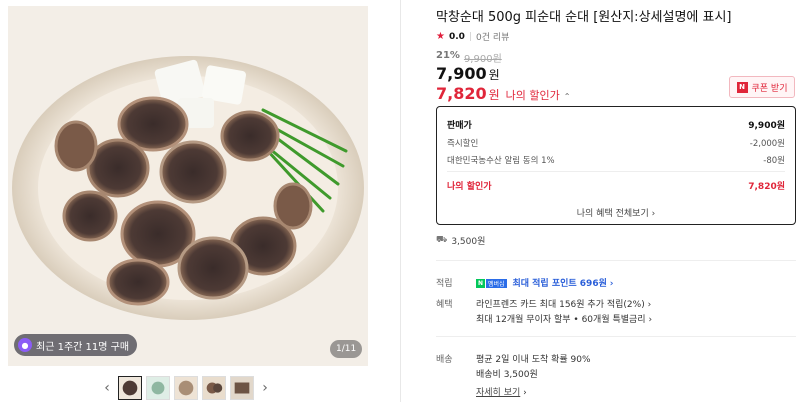 Image resolution: width=800 pixels, height=402 pixels. Describe the element at coordinates (468, 242) in the screenshot. I see `shipping-fee-summary-text: 3,500원` at that location.